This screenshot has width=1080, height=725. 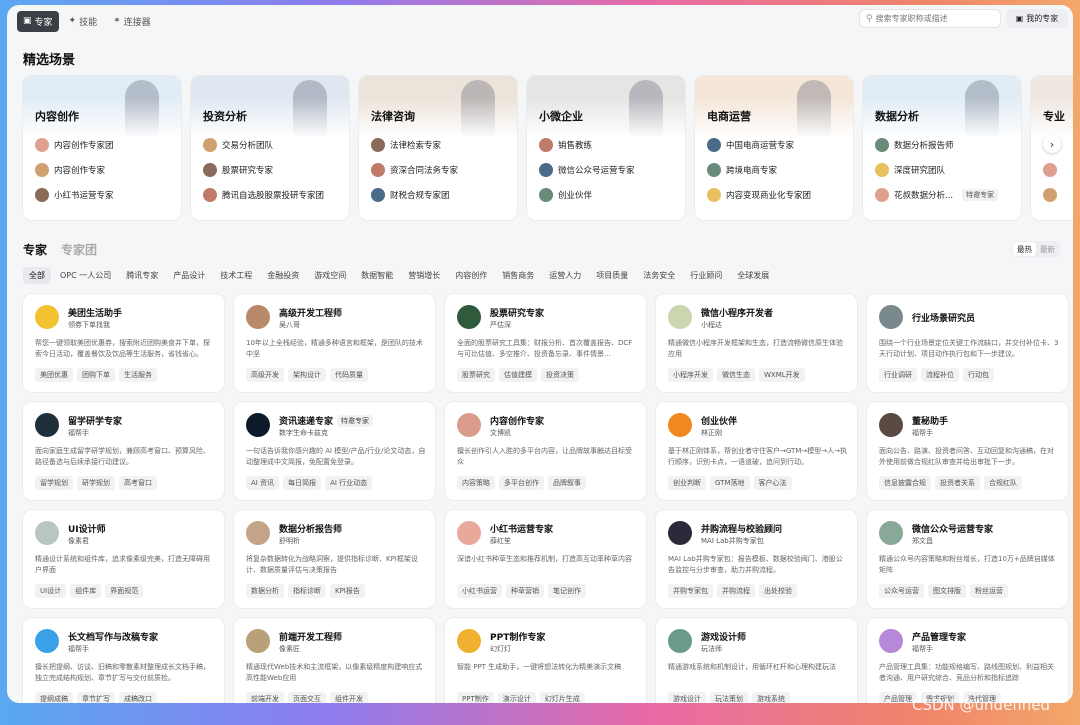 I want to click on scenario-banner, so click(x=606, y=107).